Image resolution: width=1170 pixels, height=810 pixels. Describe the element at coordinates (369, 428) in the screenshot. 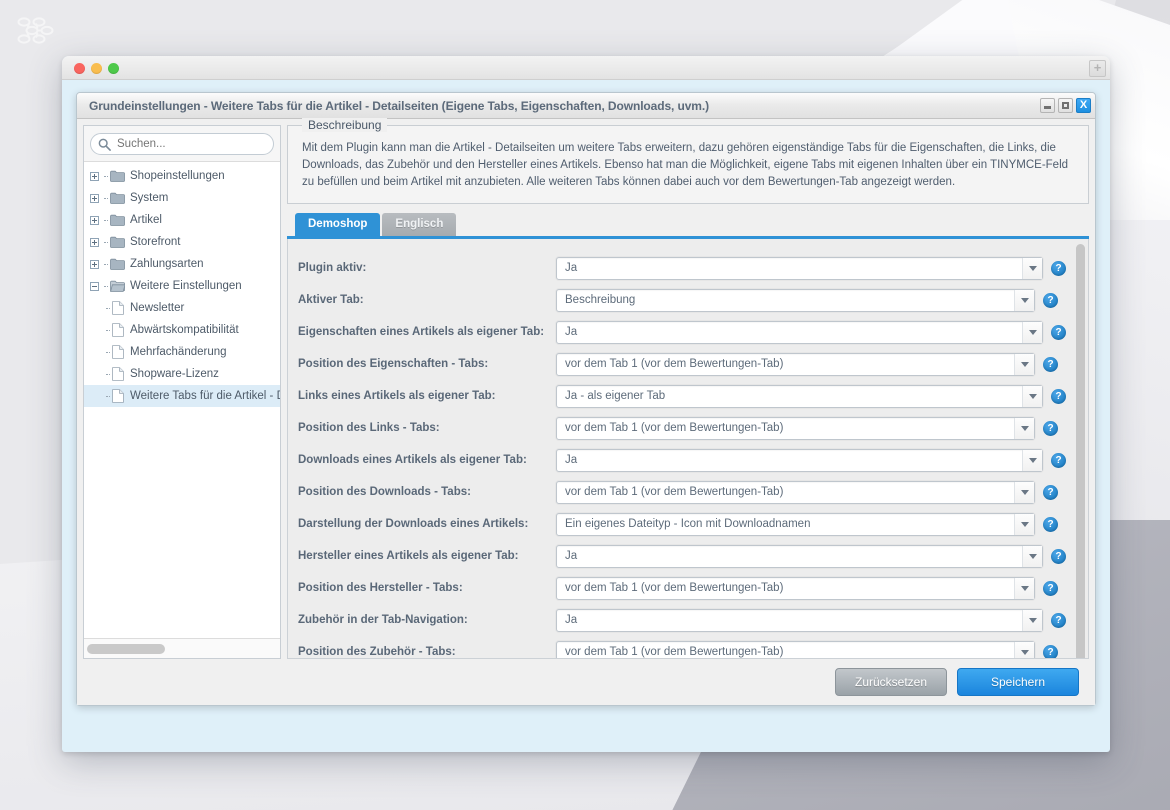

I see `form-label: Position des Links - Tabs:` at that location.